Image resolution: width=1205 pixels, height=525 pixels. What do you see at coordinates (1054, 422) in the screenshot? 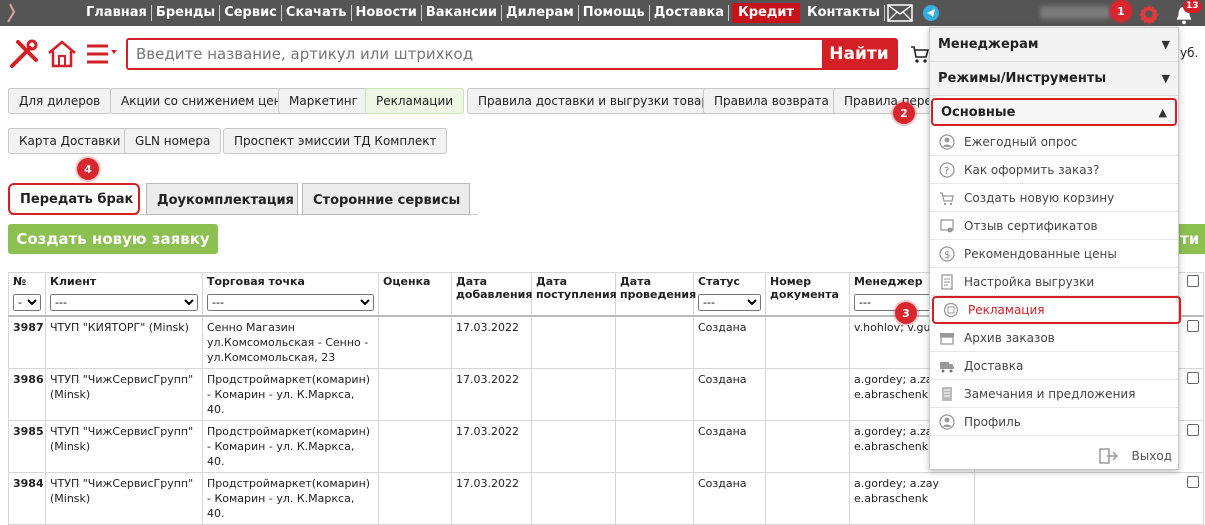
I see `menu-item-profile: Профиль` at bounding box center [1054, 422].